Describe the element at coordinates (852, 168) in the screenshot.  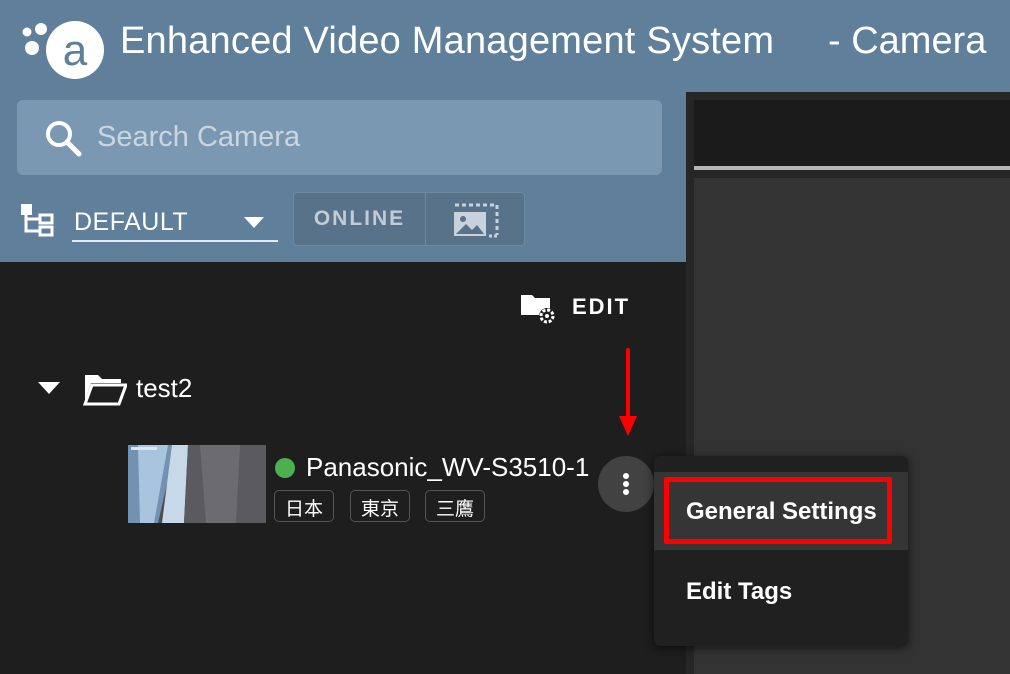
I see `video-divider` at that location.